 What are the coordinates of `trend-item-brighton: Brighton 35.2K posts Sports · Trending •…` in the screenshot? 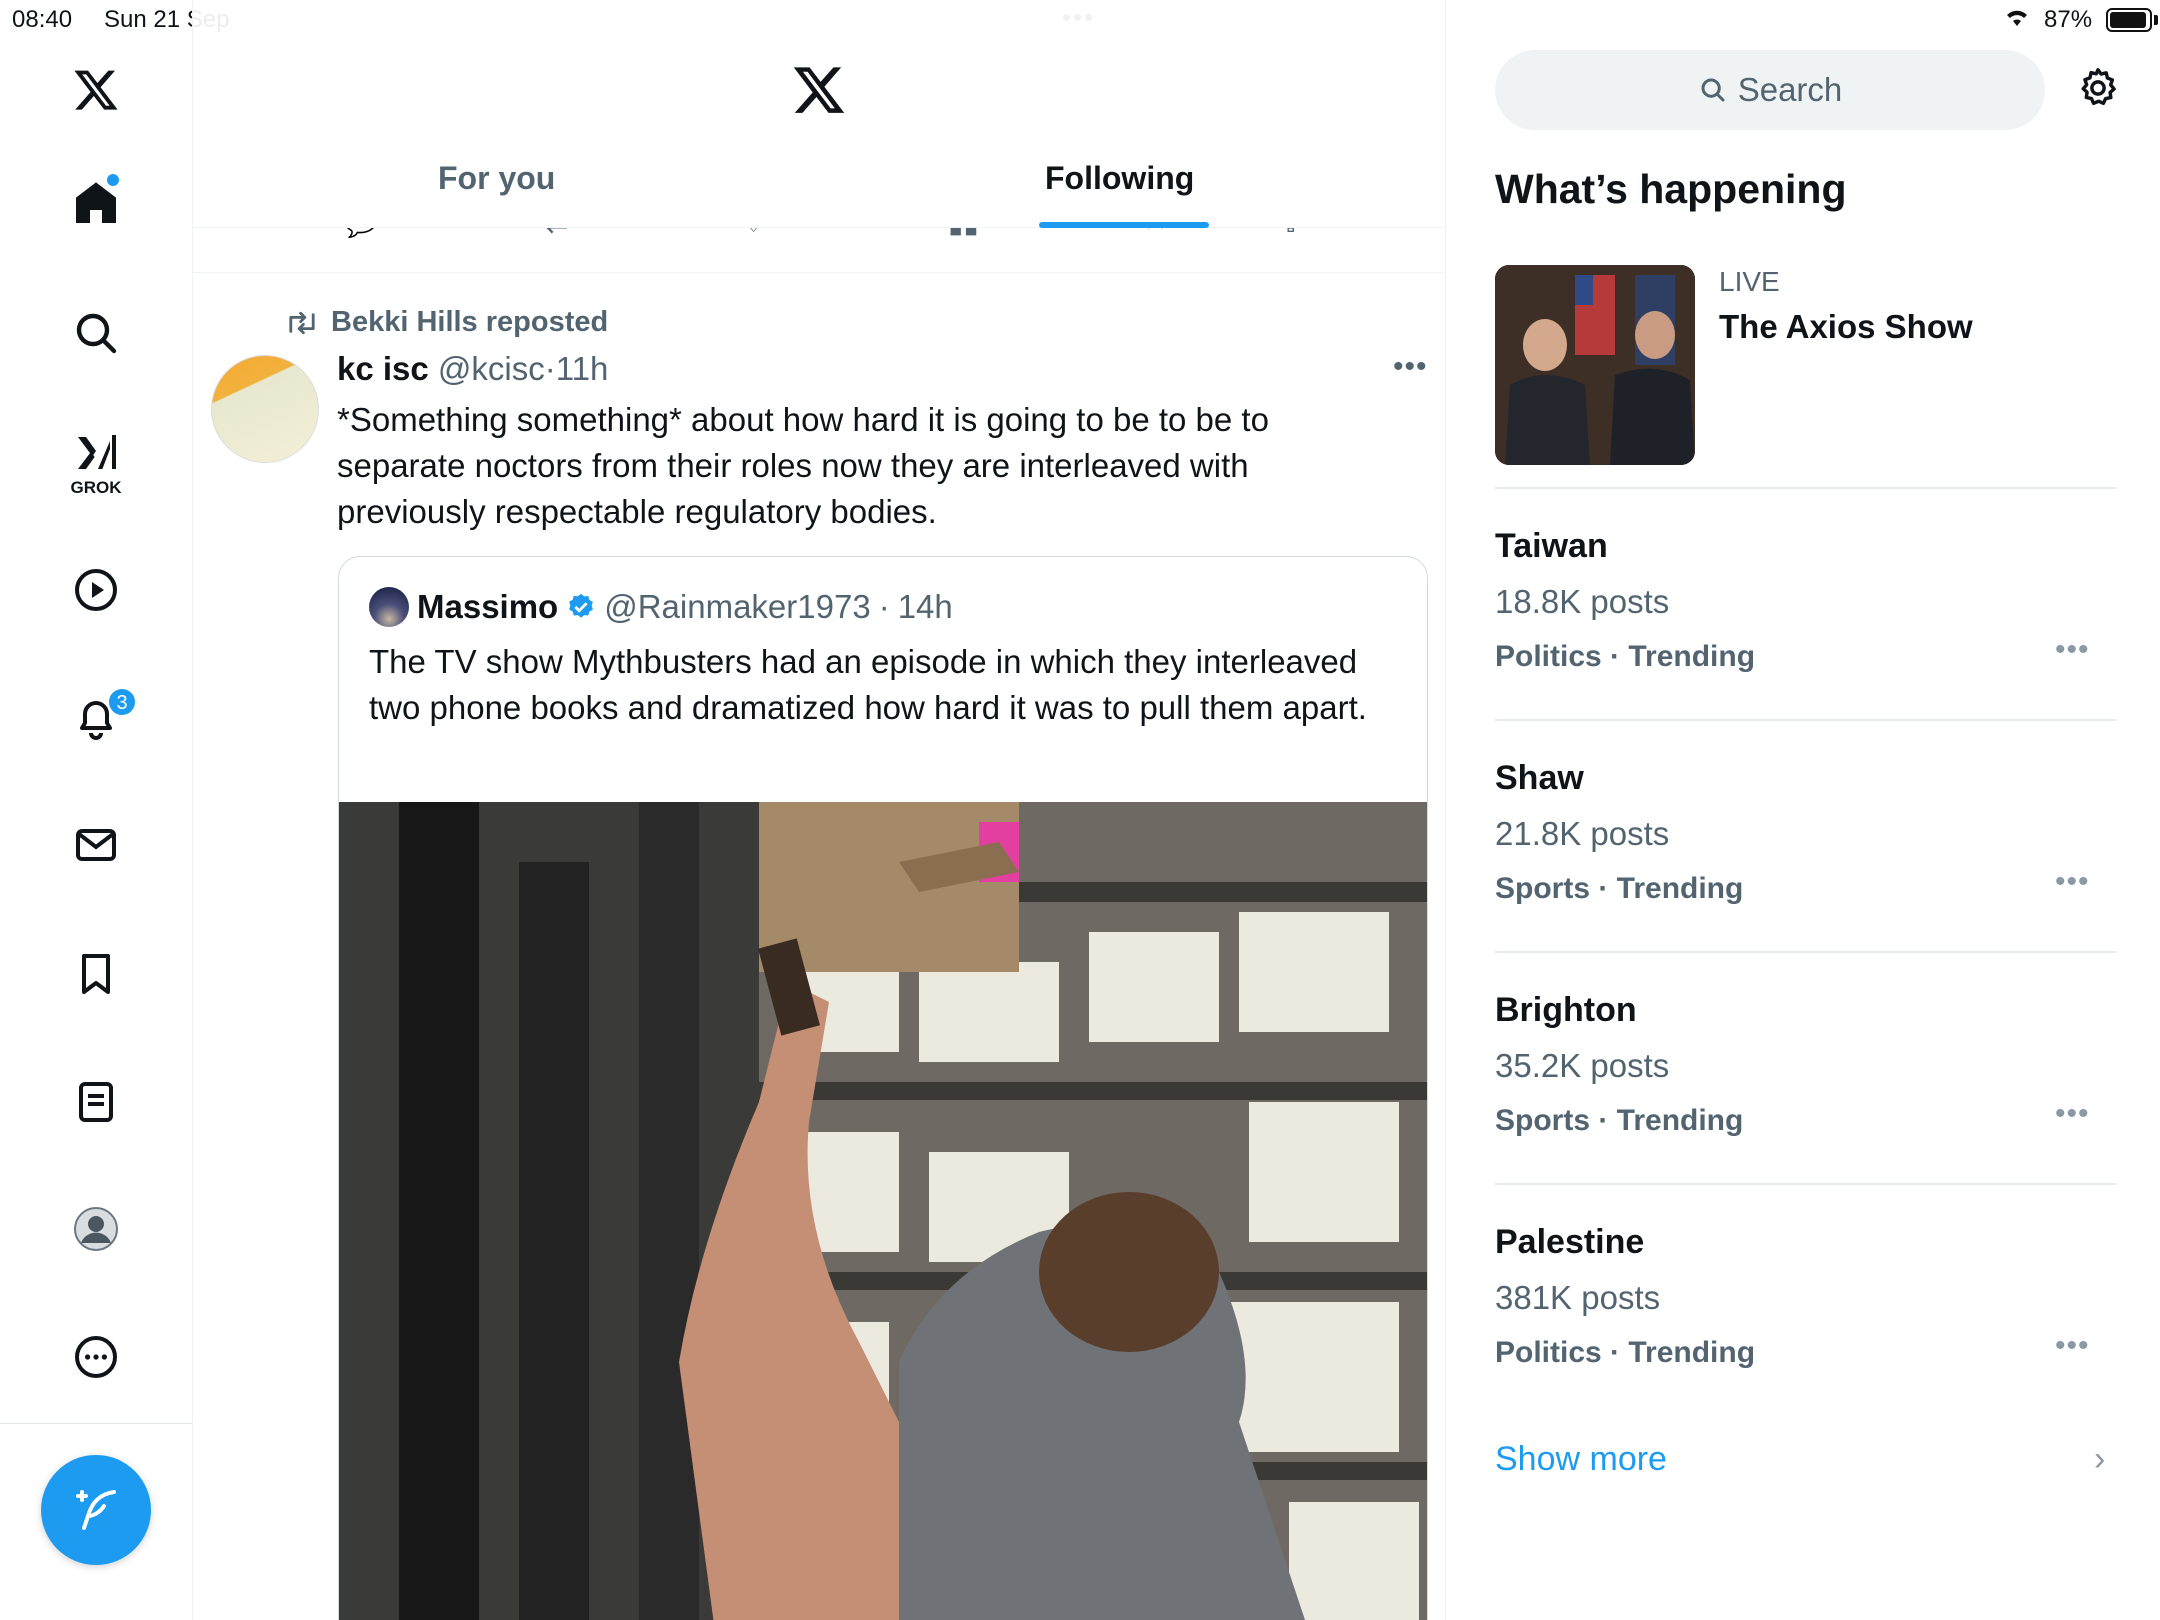 It's located at (1806, 1101).